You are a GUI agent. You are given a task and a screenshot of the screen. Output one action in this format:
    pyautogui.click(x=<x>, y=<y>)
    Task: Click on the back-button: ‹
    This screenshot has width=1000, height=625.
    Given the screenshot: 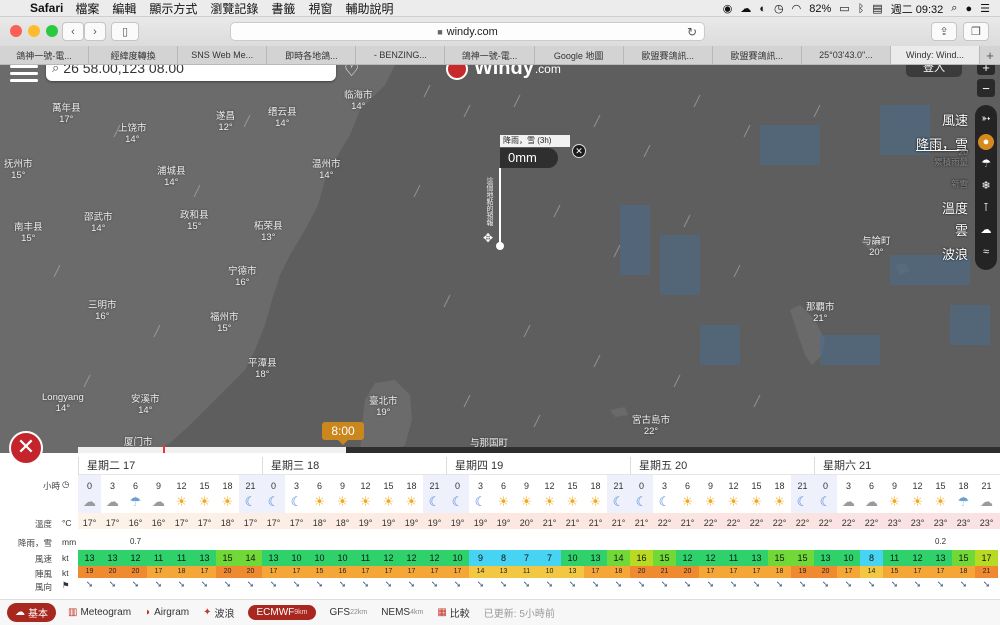 What is the action you would take?
    pyautogui.click(x=73, y=31)
    